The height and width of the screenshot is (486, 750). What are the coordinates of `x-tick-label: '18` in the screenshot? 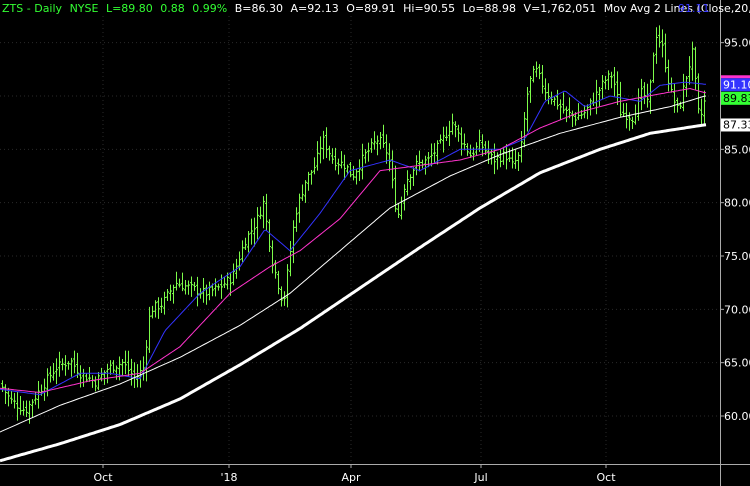 It's located at (228, 477).